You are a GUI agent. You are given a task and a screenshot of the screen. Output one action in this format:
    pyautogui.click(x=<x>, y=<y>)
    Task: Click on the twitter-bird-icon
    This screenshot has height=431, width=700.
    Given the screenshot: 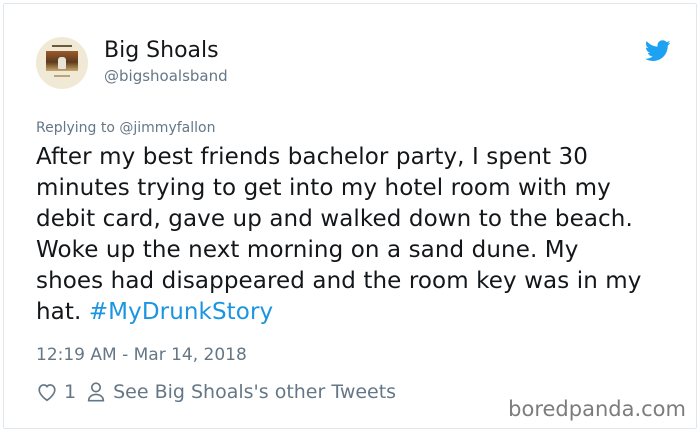 What is the action you would take?
    pyautogui.click(x=658, y=51)
    